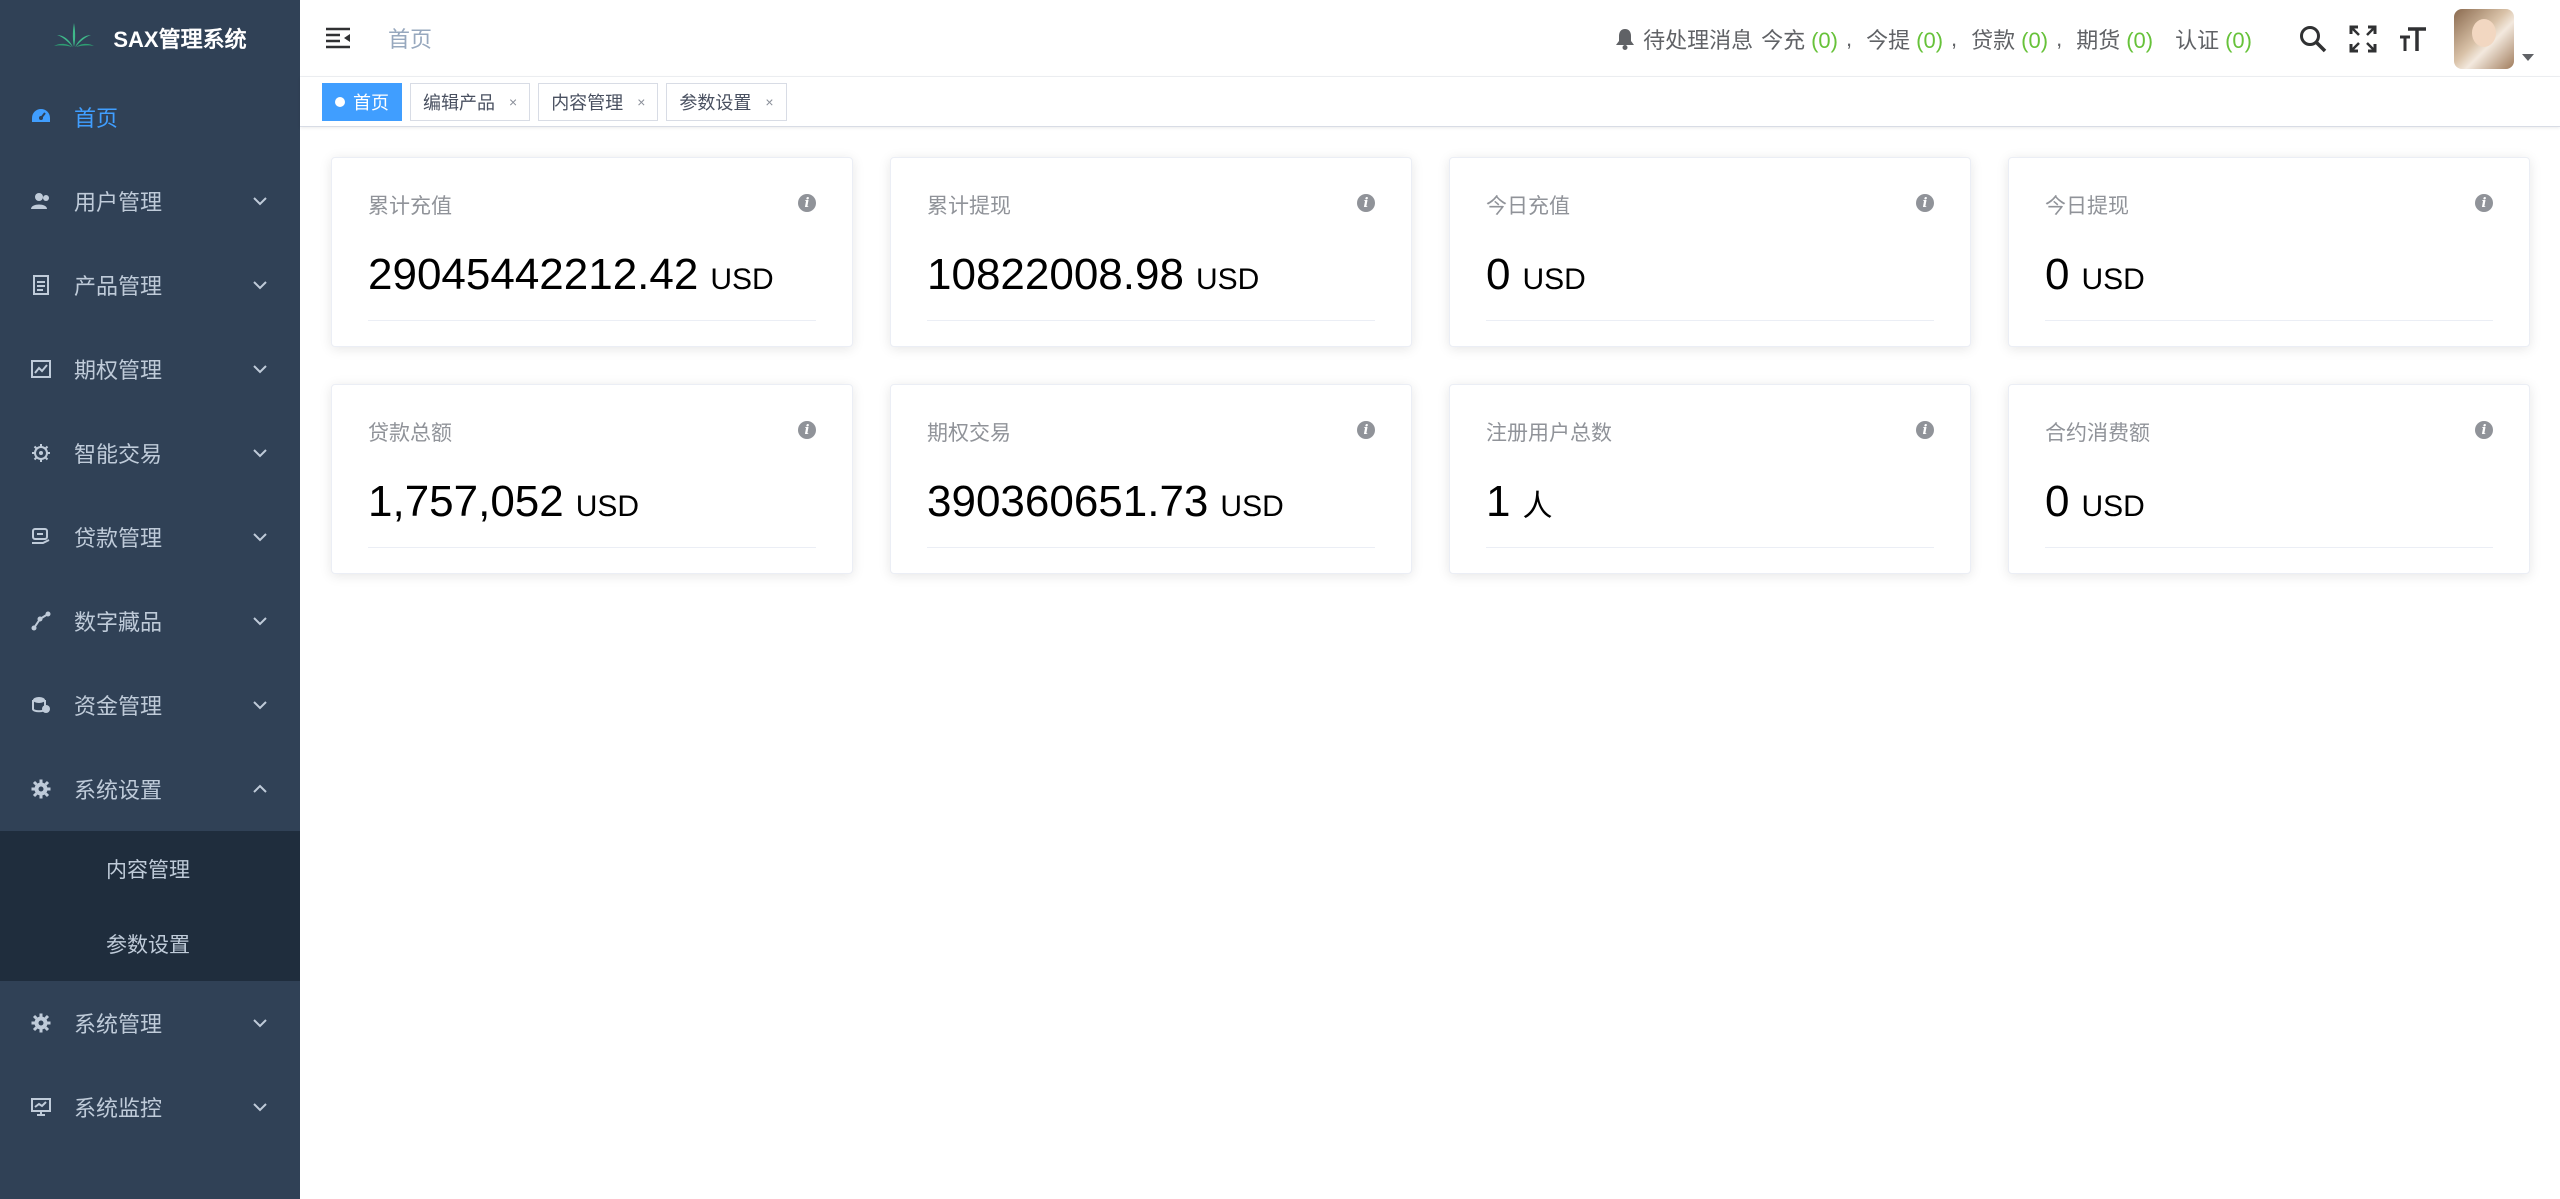 The height and width of the screenshot is (1199, 2560). What do you see at coordinates (150, 1023) in the screenshot?
I see `sidebar-item-system-management: 系统管理` at bounding box center [150, 1023].